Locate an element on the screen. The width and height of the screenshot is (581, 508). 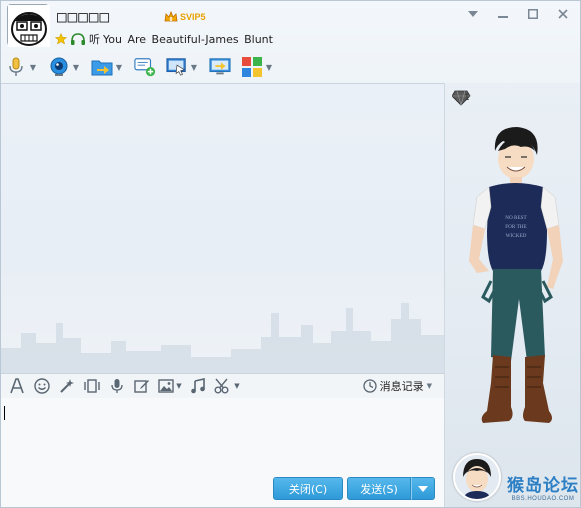
forum-watermark: 猴岛论坛 BBS.HOUDAO.COM is located at coordinates (542, 488).